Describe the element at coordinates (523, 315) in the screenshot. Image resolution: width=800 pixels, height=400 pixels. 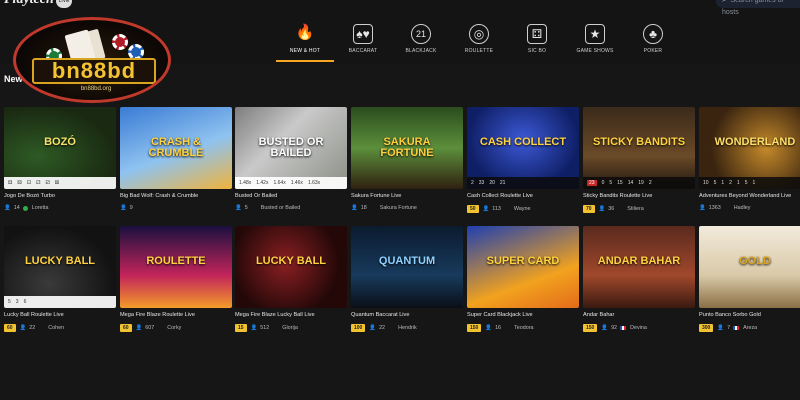
I see `game-title: Super Card Blackjack Live` at that location.